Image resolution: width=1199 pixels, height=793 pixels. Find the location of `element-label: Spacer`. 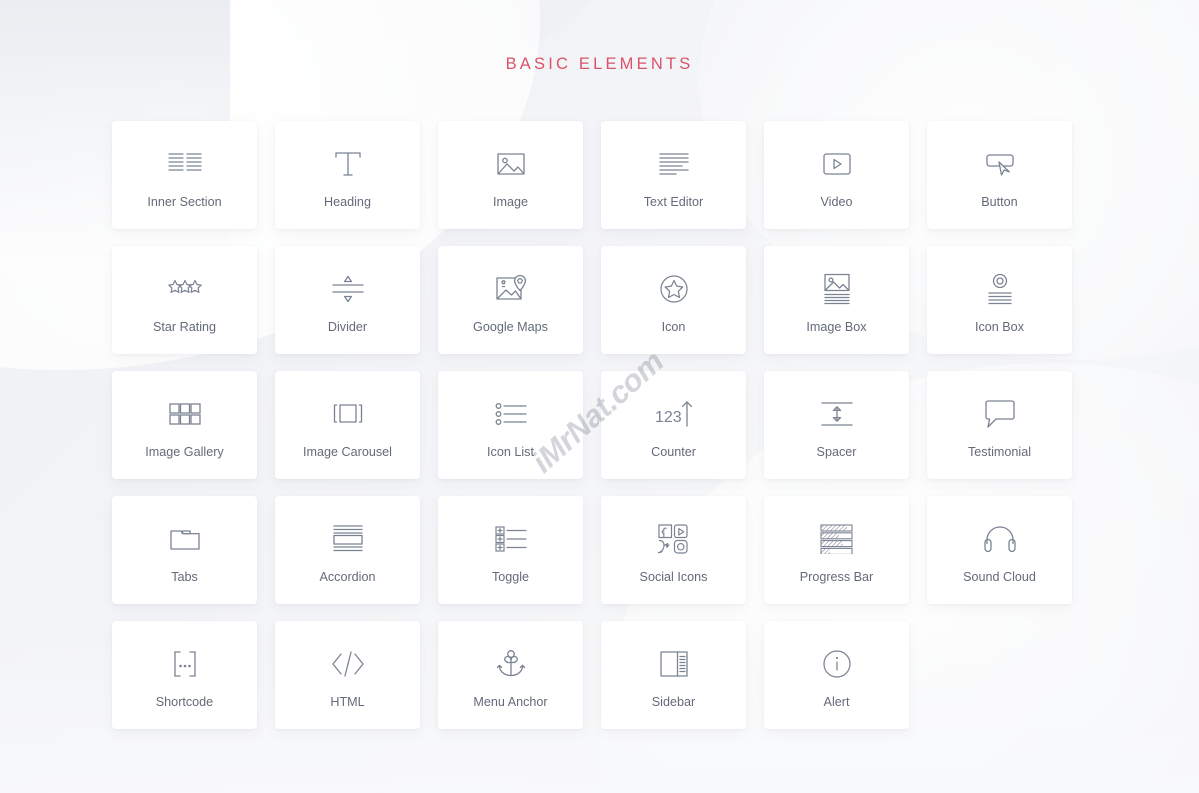

element-label: Spacer is located at coordinates (836, 451).